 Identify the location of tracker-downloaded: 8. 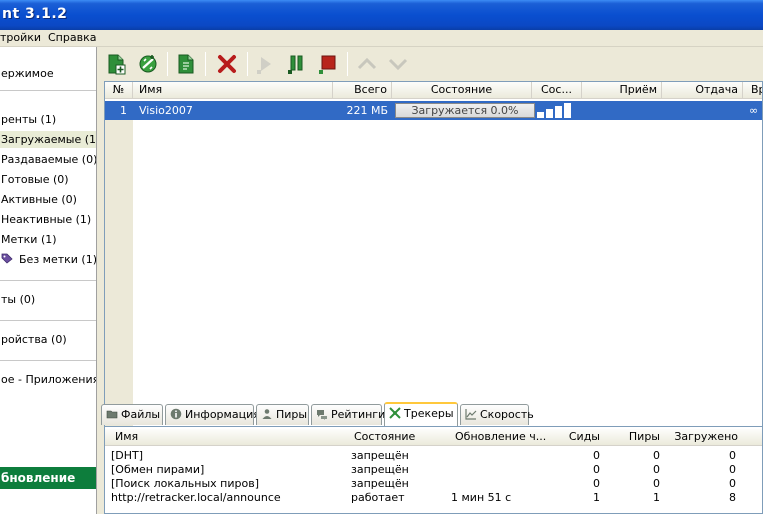
(732, 497).